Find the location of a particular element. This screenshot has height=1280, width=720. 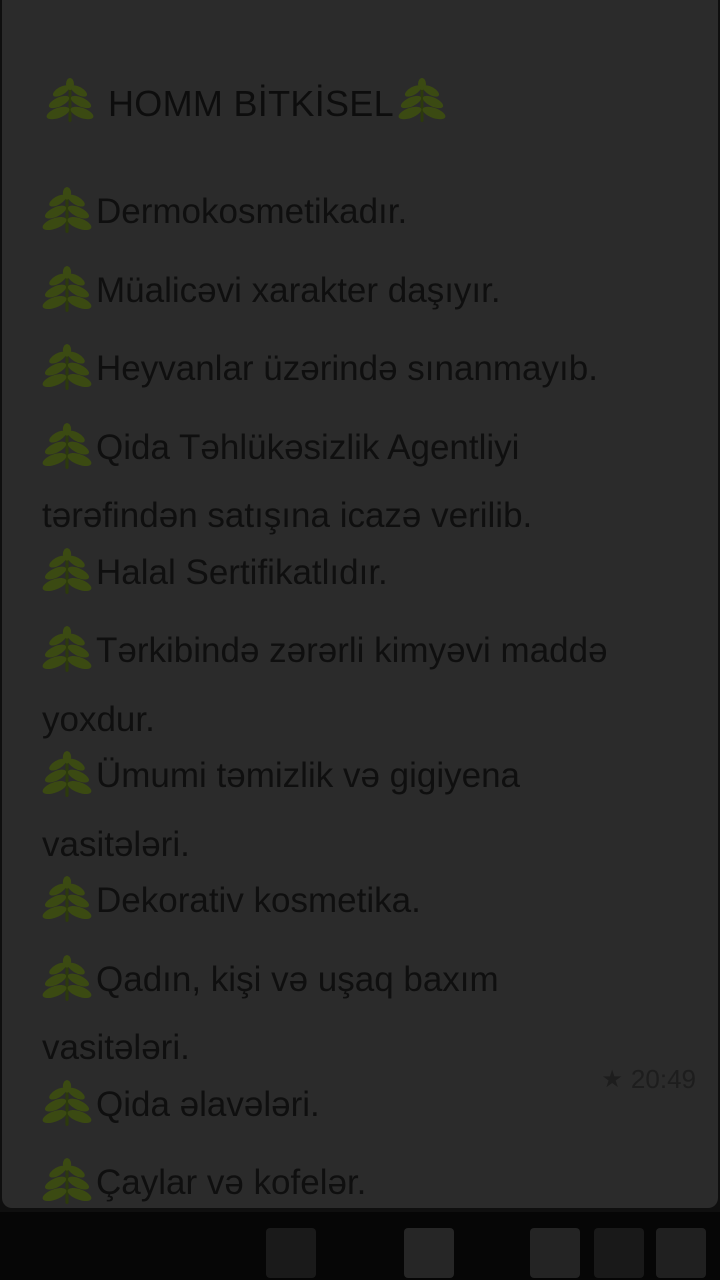

list-item: Qadın, kişi və uşaq baxım is located at coordinates (367, 986).